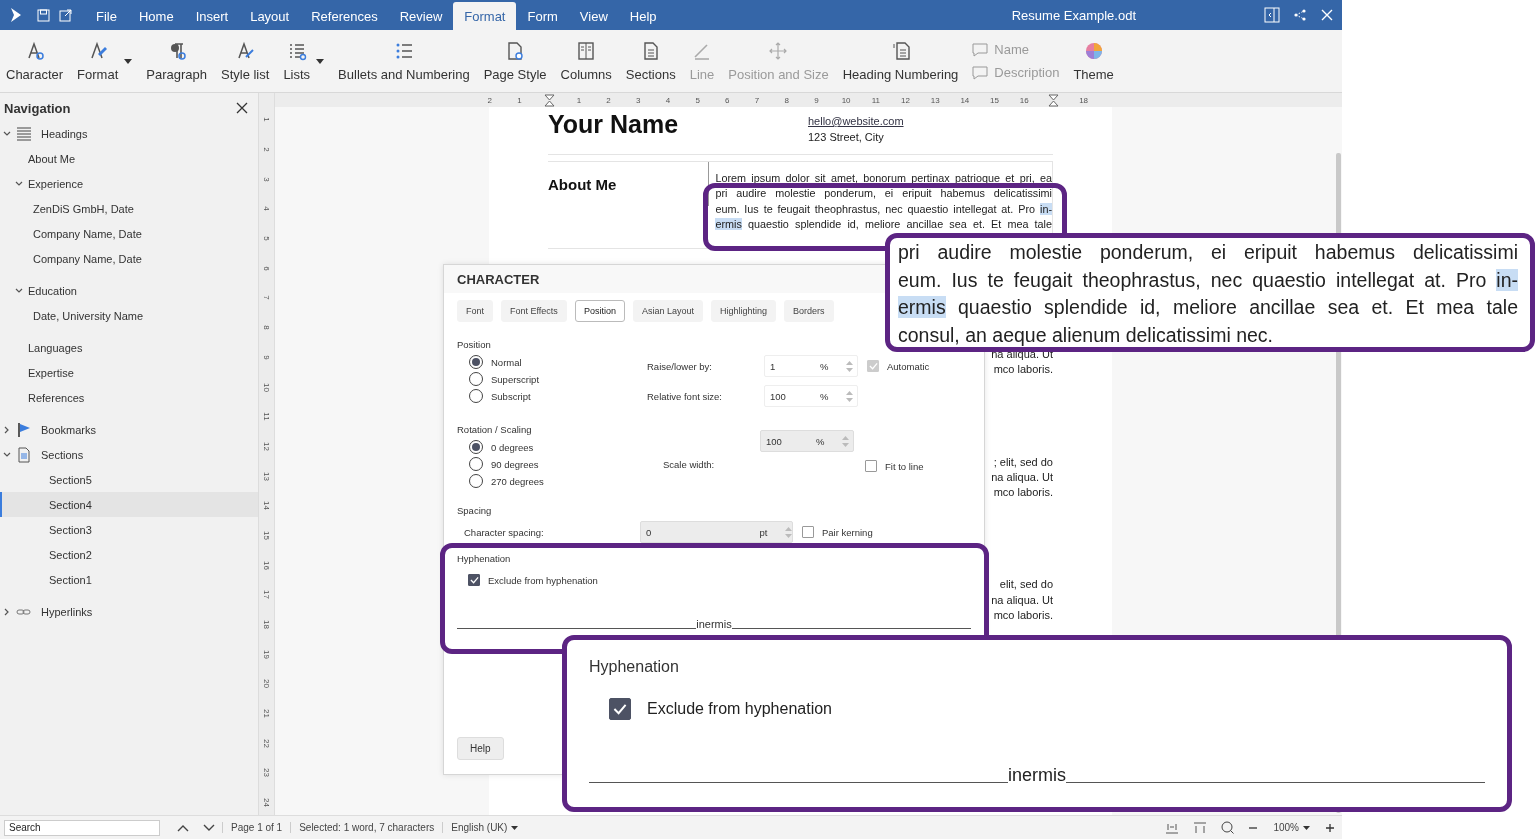 This screenshot has height=839, width=1536. Describe the element at coordinates (129, 529) in the screenshot. I see `tree-item: Section3` at that location.